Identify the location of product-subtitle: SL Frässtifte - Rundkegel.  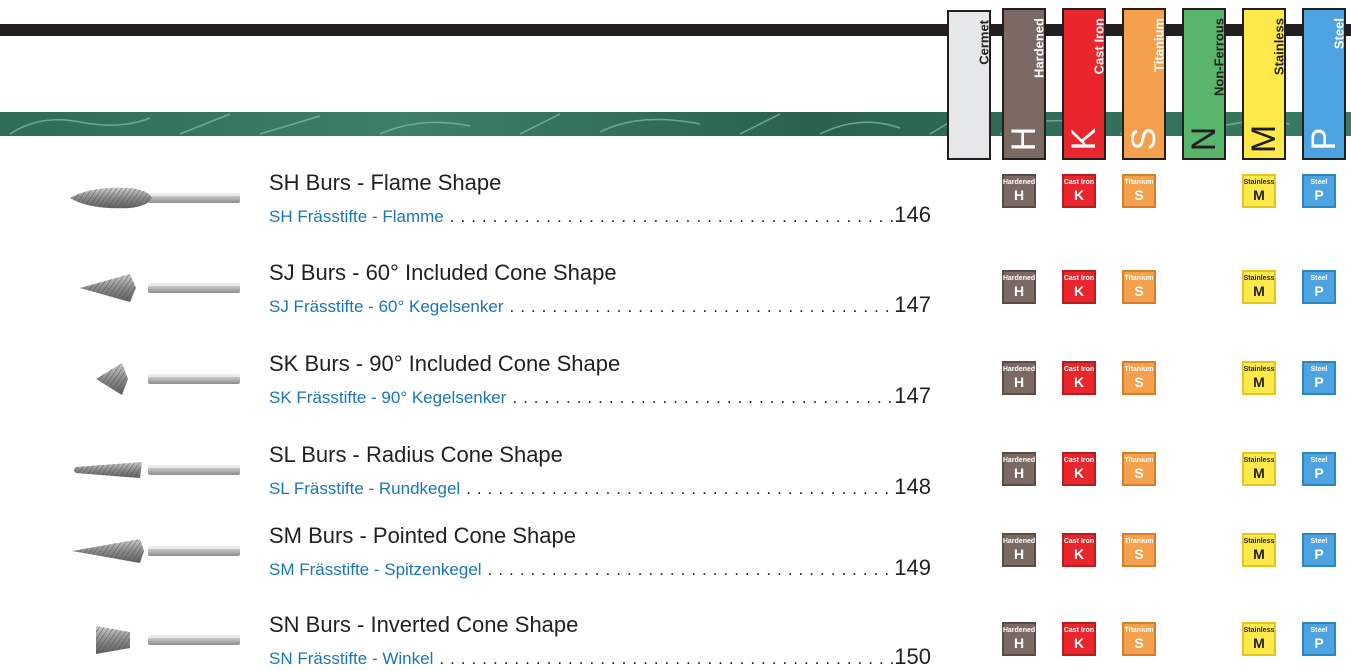
(364, 489).